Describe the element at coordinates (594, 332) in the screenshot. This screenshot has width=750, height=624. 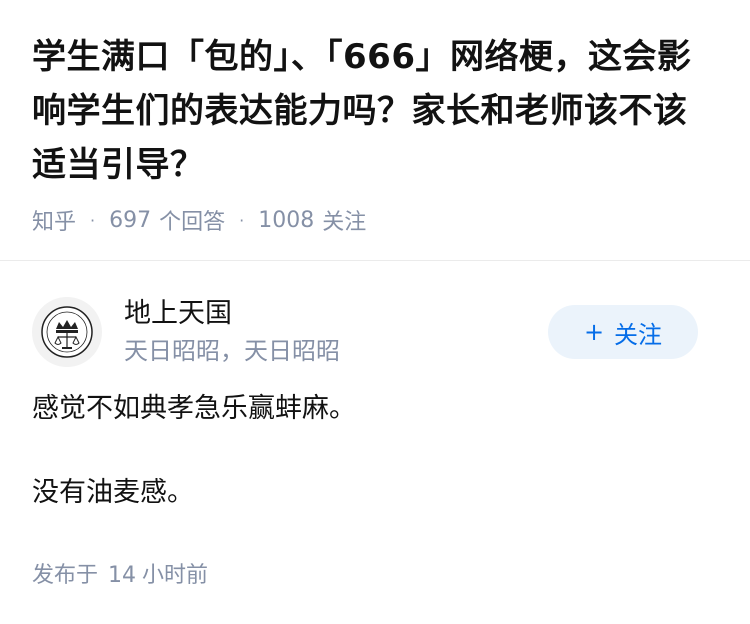
I see `plus-icon: +` at that location.